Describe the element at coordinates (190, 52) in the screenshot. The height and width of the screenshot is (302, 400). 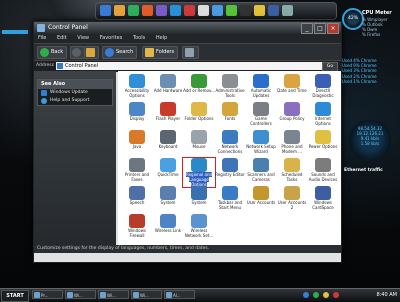
I see `views-button` at that location.